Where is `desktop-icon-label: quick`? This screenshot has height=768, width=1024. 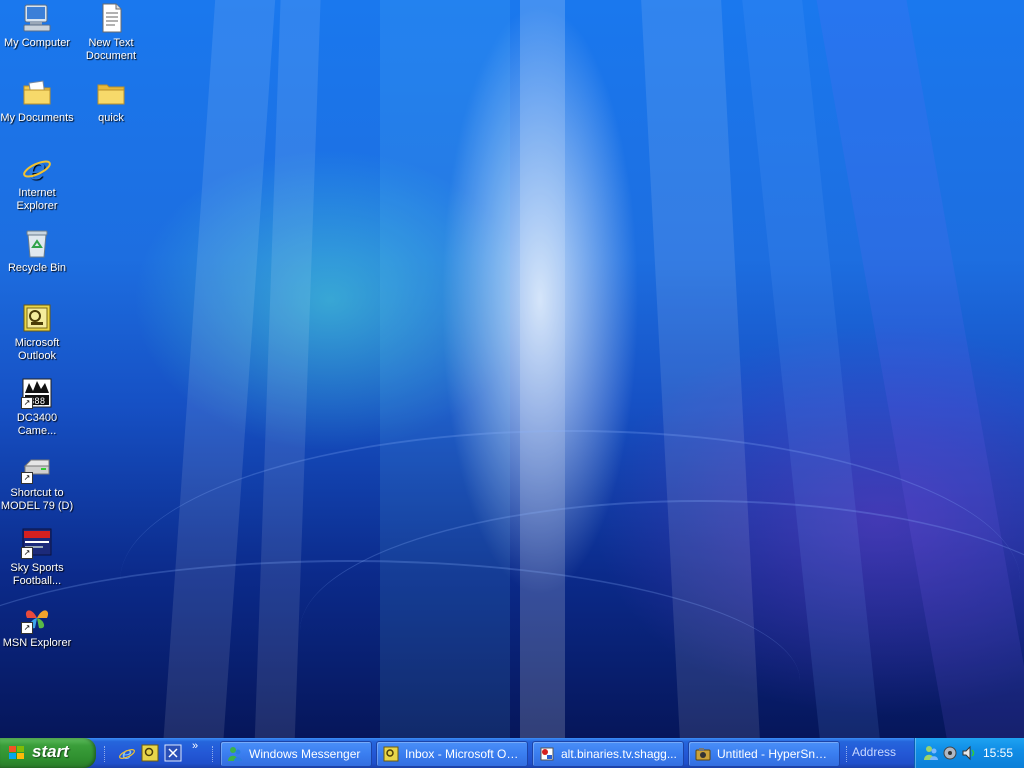
desktop-icon-label: quick is located at coordinates (111, 118).